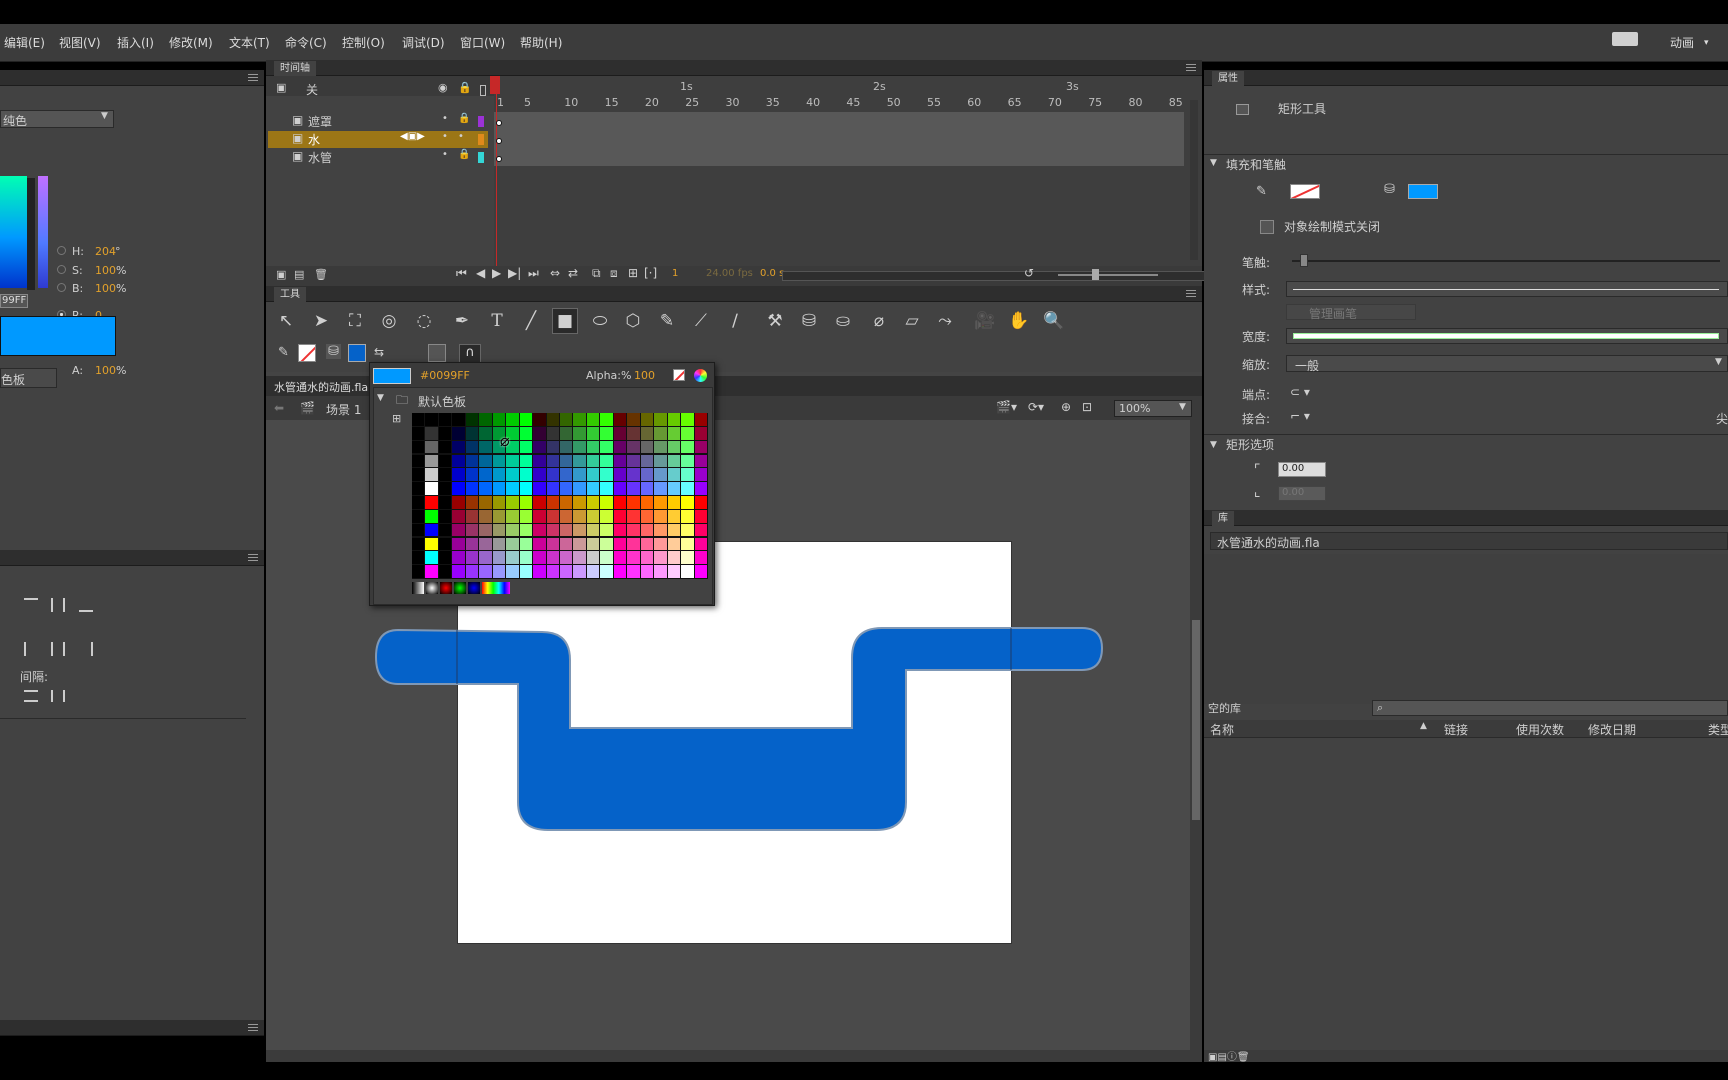  I want to click on oval-tool-icon: ⬭, so click(600, 321).